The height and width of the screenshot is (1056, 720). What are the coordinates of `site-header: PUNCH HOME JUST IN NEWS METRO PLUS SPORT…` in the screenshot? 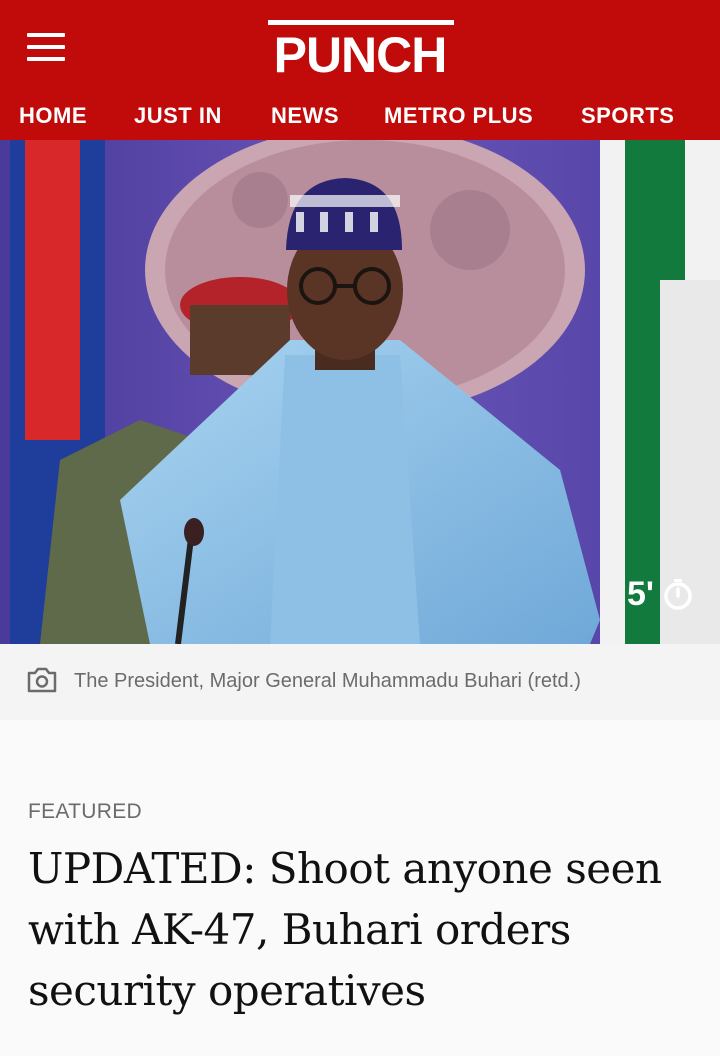 It's located at (360, 70).